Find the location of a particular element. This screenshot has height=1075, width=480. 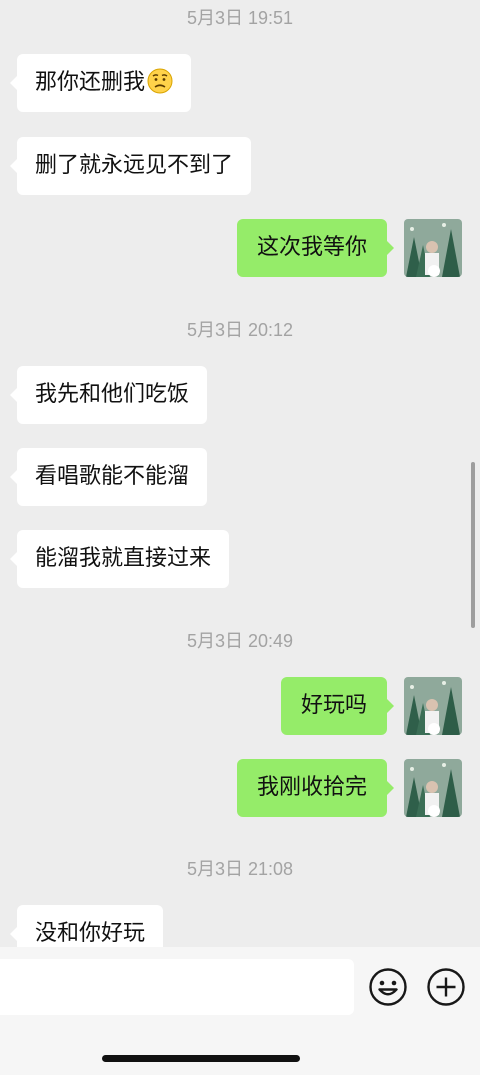

incoming-message: 删了就永远见不到了 is located at coordinates (130, 166).